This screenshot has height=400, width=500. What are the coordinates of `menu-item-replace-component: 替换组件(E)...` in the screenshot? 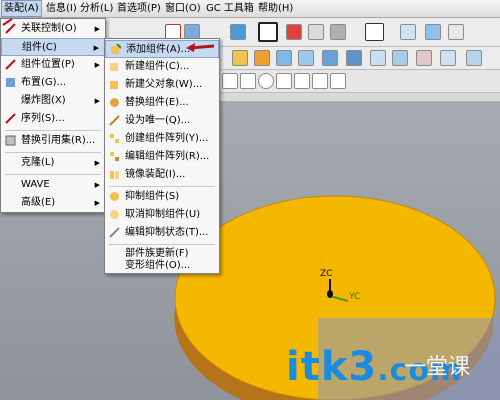 It's located at (162, 103).